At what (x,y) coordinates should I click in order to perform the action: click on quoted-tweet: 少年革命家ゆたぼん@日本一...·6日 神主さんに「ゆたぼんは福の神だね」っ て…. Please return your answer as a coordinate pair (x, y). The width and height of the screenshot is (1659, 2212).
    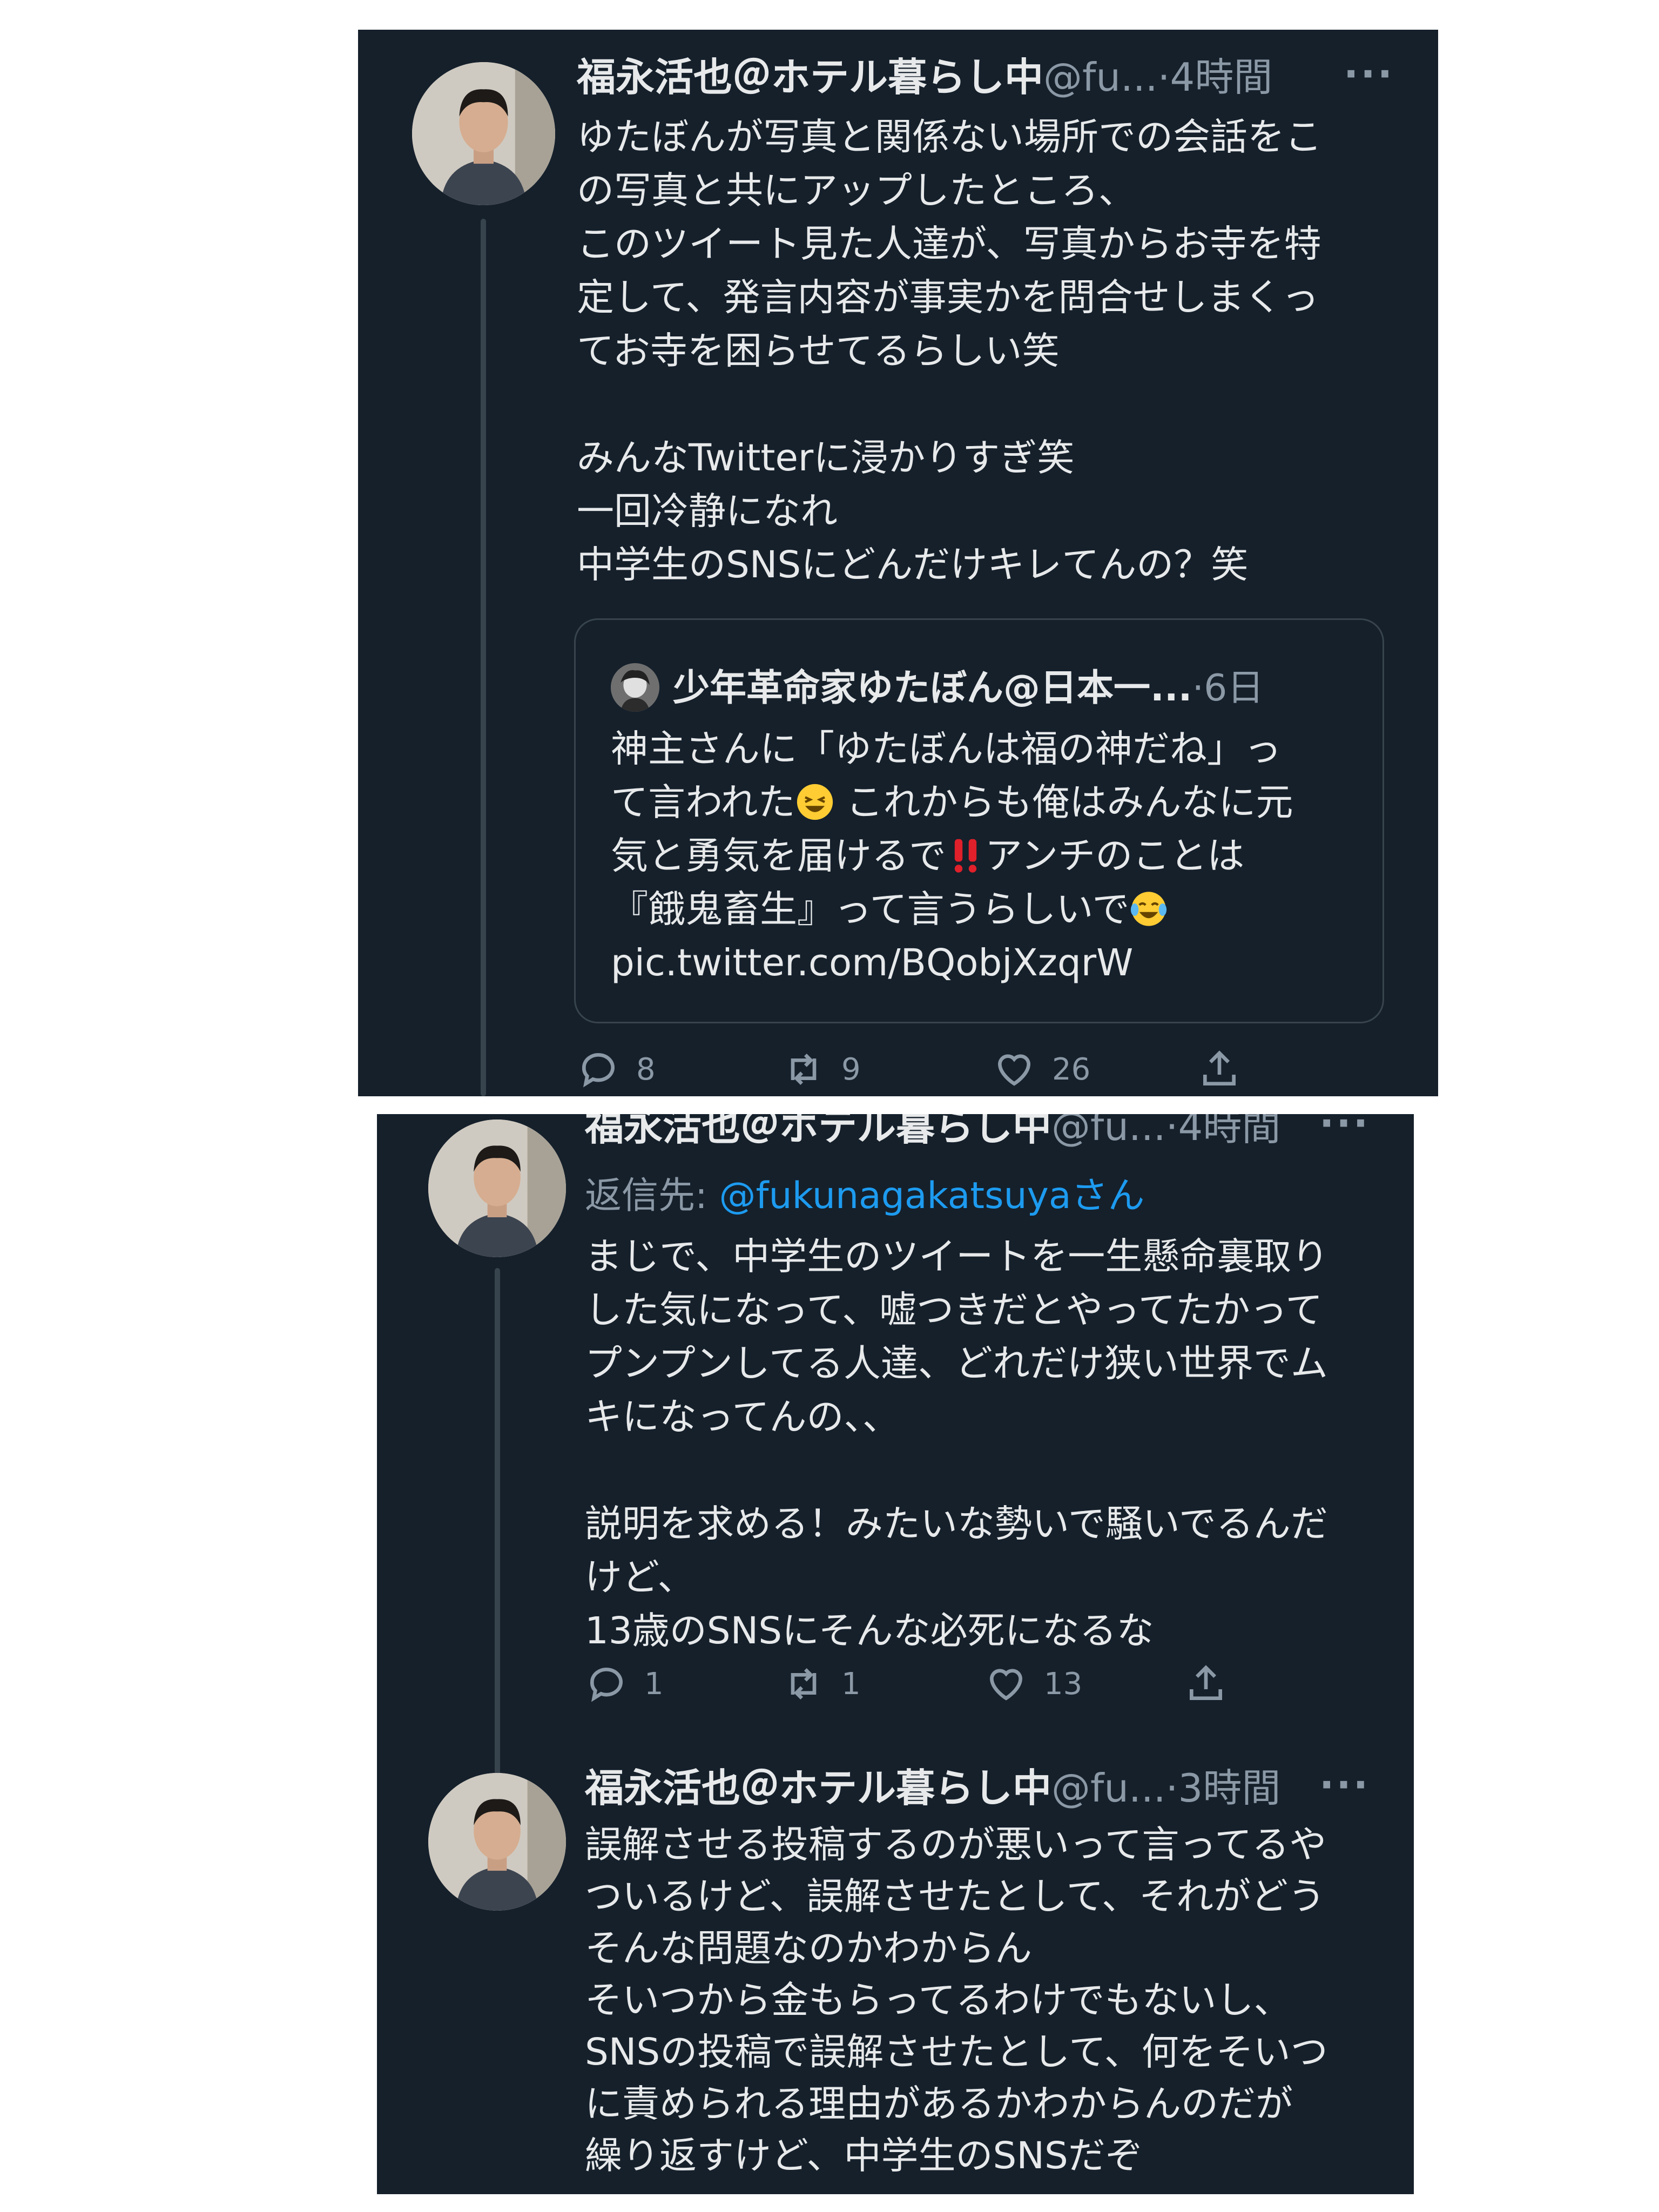
    Looking at the image, I should click on (979, 820).